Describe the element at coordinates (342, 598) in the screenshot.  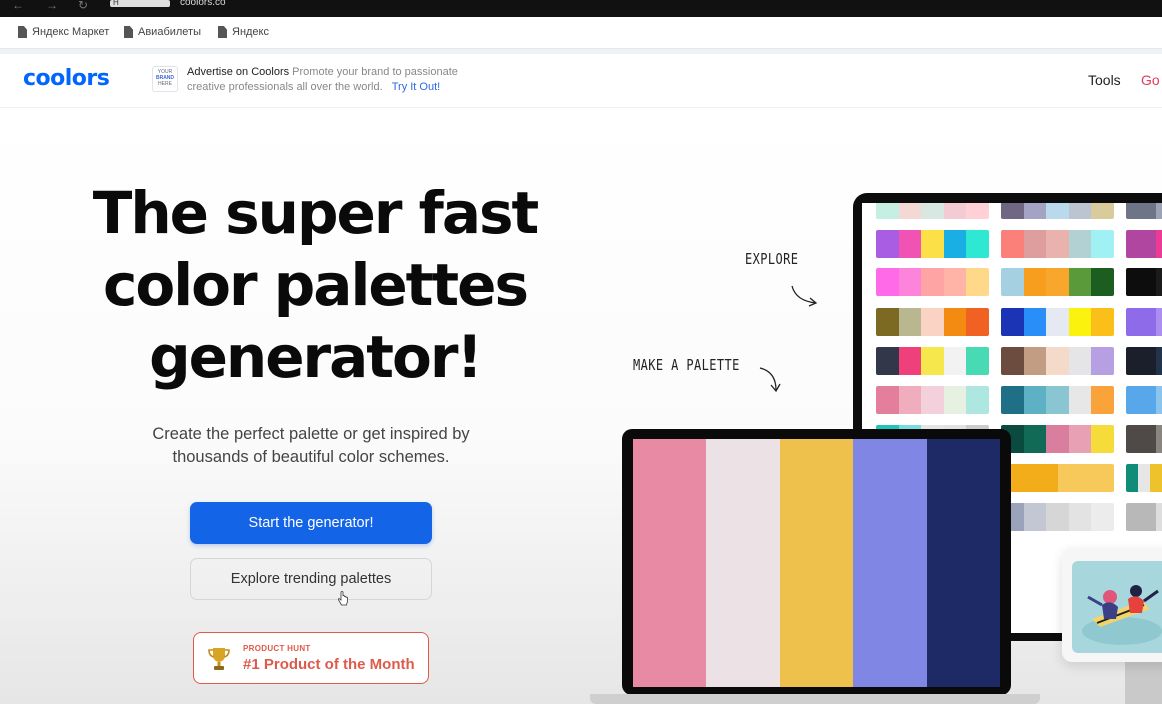
I see `hand-cursor-icon` at that location.